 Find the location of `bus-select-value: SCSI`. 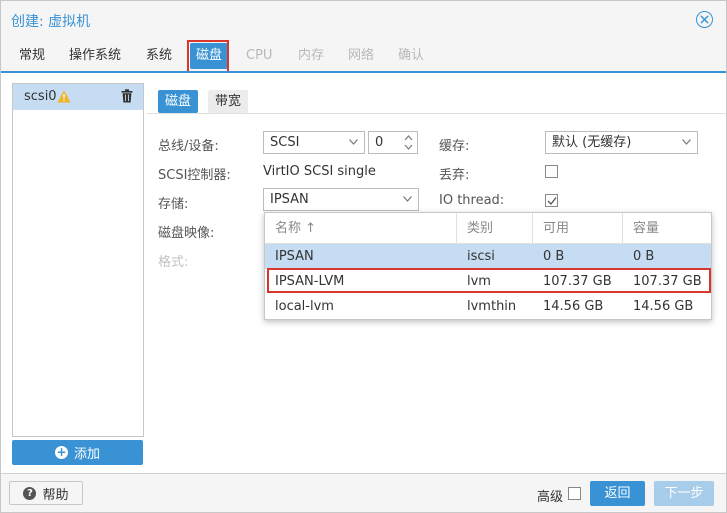

bus-select-value: SCSI is located at coordinates (285, 142).